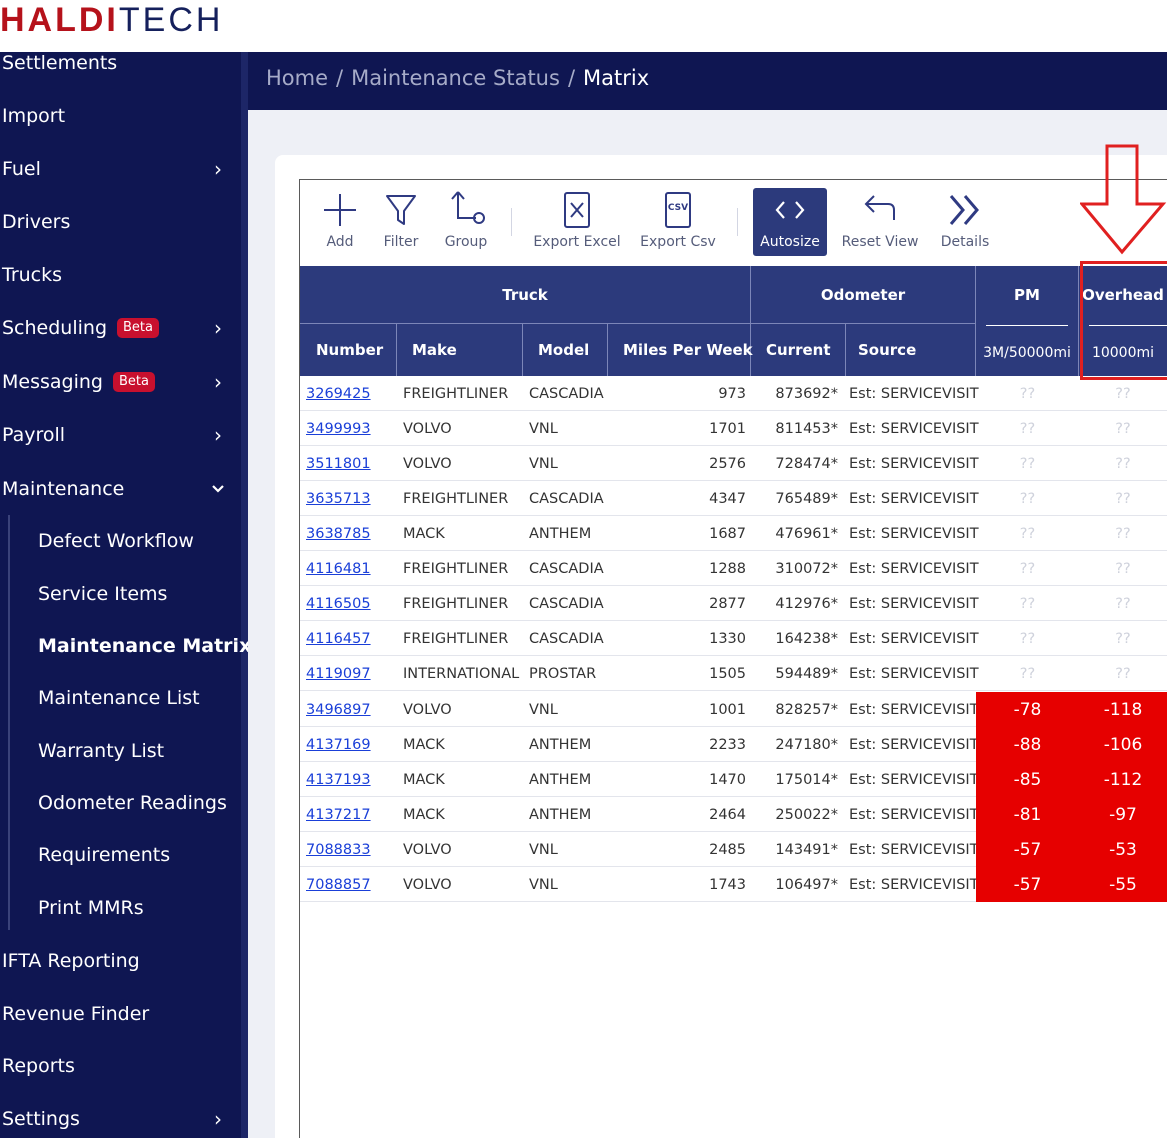  What do you see at coordinates (120, 489) in the screenshot?
I see `sidebar-item-maintenance: Maintenance` at bounding box center [120, 489].